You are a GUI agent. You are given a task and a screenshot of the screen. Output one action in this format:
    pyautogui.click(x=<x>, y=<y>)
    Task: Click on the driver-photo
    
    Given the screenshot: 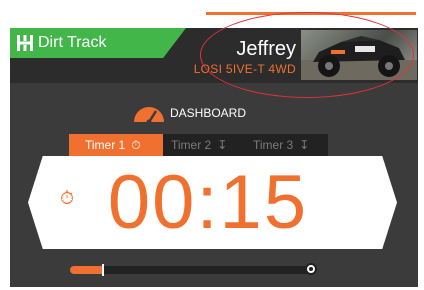 What is the action you would take?
    pyautogui.click(x=359, y=55)
    